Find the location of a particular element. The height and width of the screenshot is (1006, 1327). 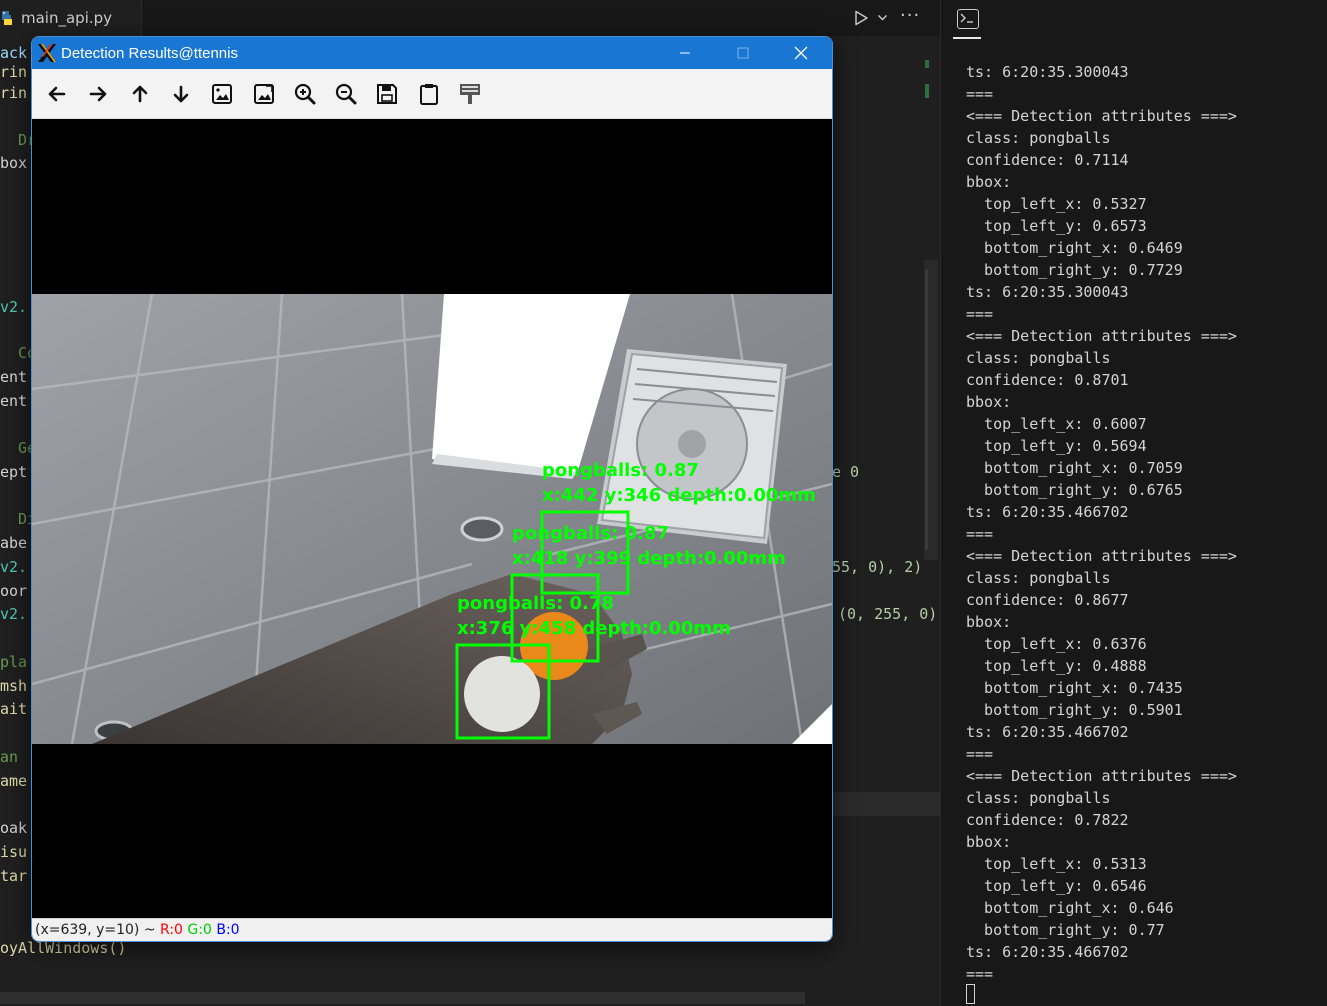

zoom-out-button is located at coordinates (346, 94).